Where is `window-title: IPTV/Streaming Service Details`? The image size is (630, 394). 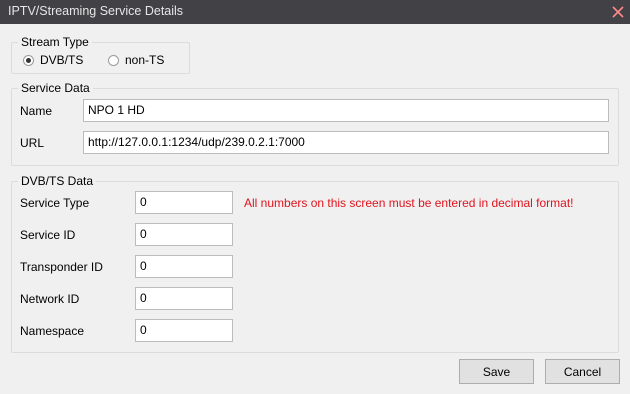
window-title: IPTV/Streaming Service Details is located at coordinates (96, 11).